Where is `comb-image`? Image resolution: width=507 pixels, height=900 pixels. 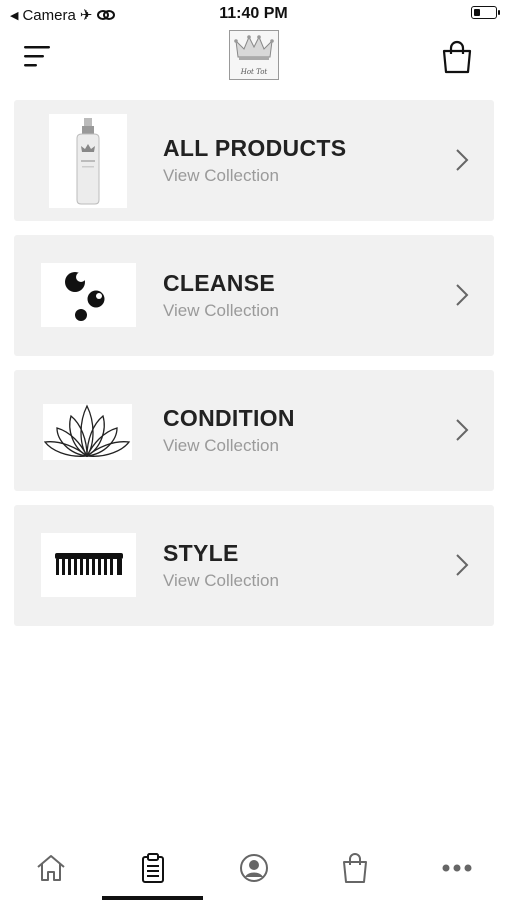
comb-image is located at coordinates (88, 565).